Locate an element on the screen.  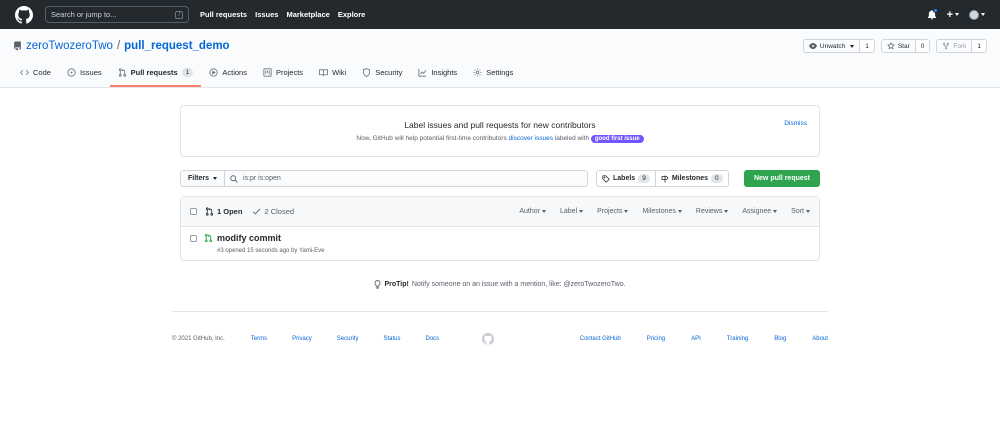
label-filter: Label is located at coordinates (572, 211).